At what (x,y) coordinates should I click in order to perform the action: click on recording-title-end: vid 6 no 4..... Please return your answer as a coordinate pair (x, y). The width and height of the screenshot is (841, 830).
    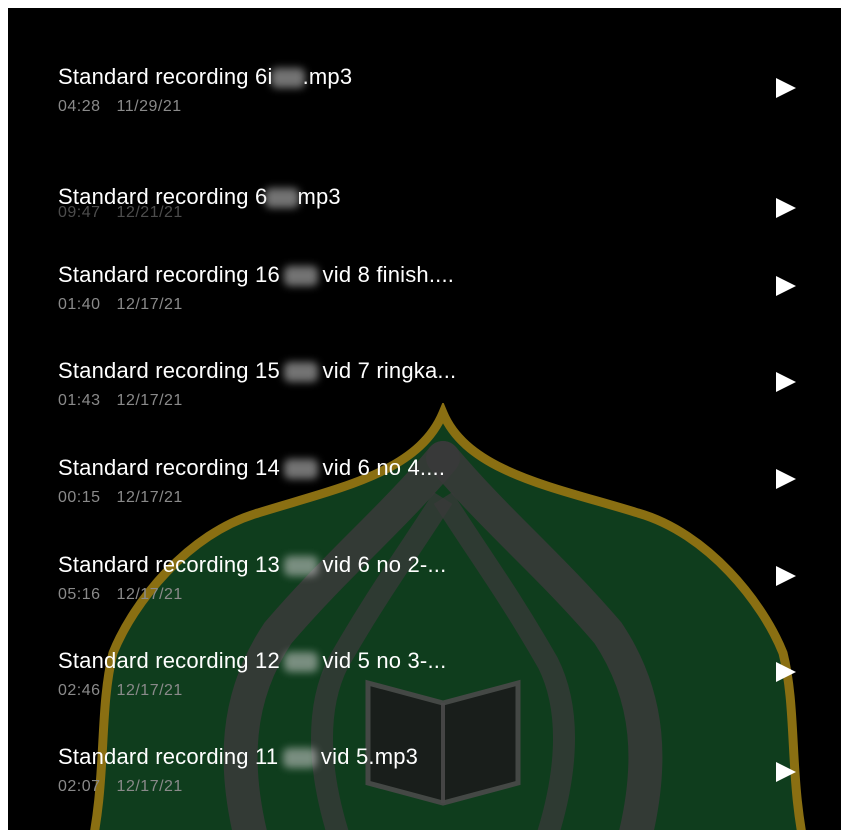
    Looking at the image, I should click on (384, 467).